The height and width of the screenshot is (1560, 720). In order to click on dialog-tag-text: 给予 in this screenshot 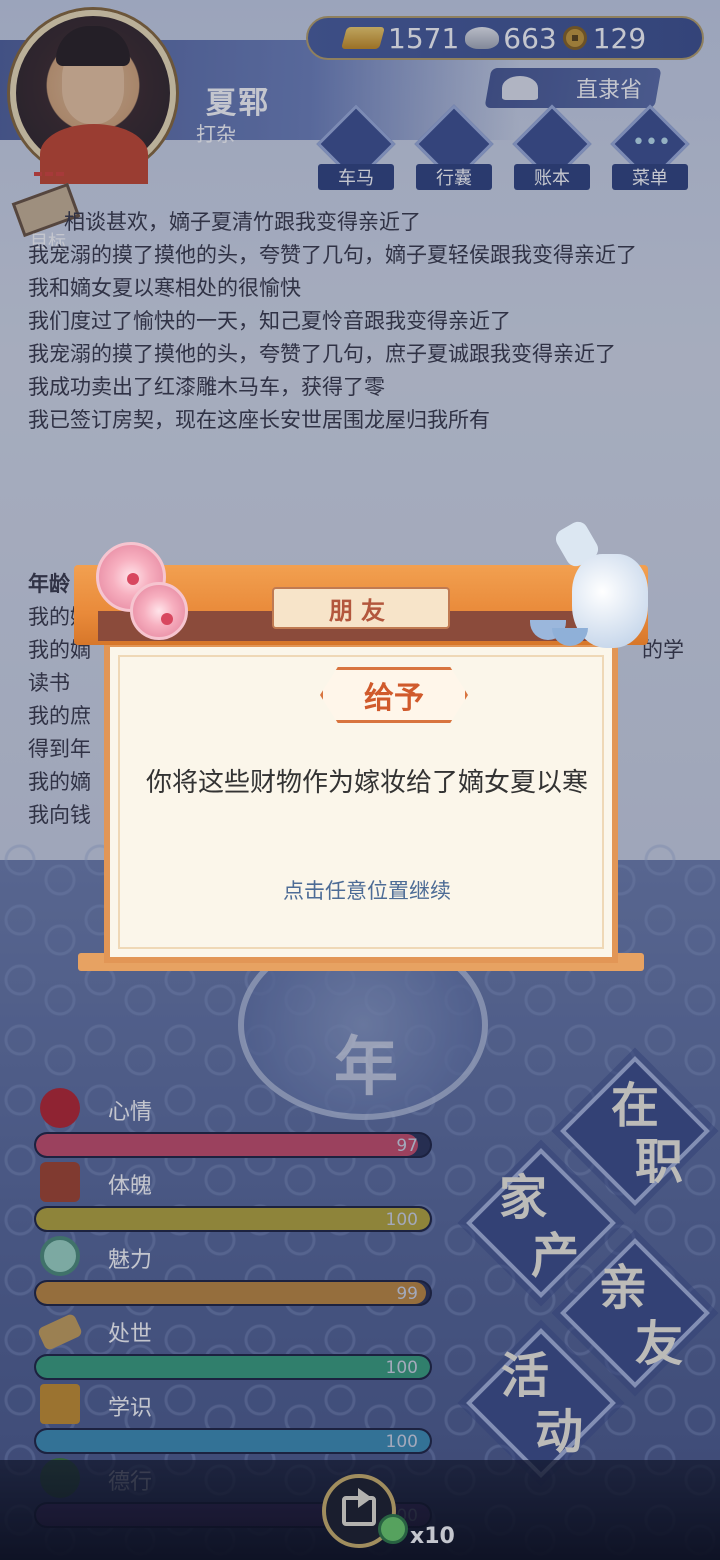, I will do `click(394, 698)`.